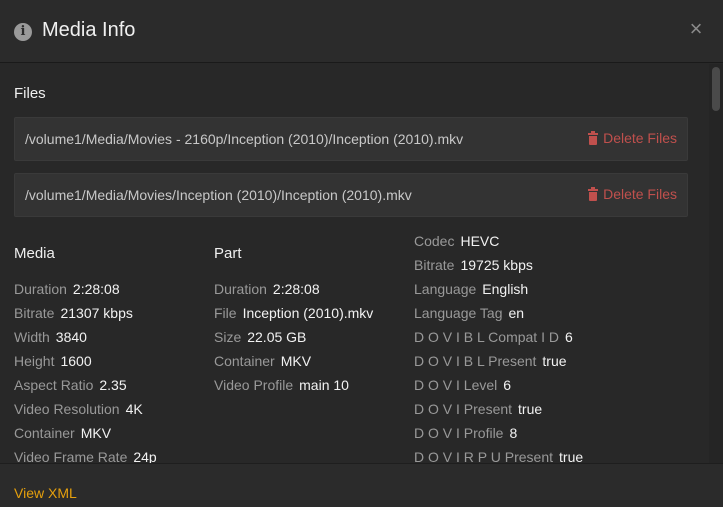 The height and width of the screenshot is (507, 723). I want to click on stream-row-language-tag: Language Tag en, so click(469, 313).